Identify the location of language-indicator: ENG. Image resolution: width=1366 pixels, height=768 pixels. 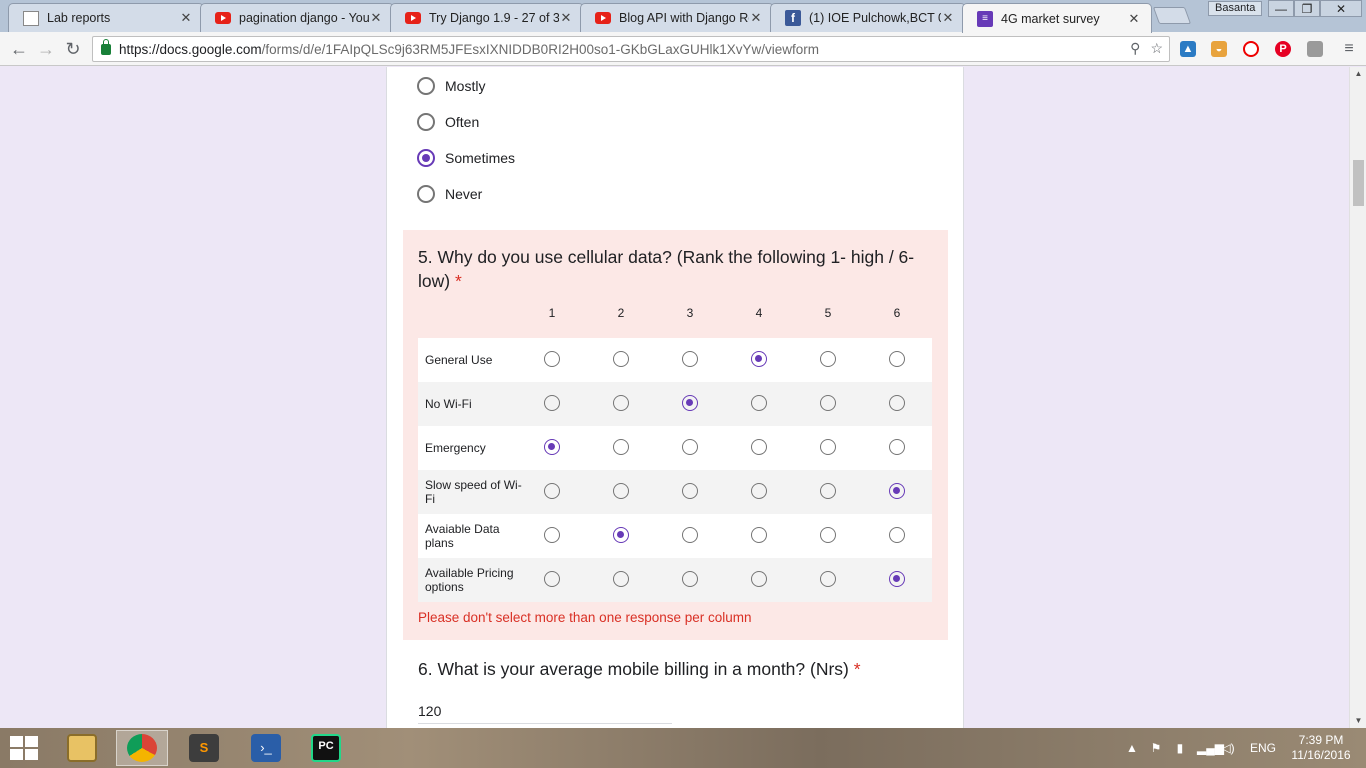
(1263, 748).